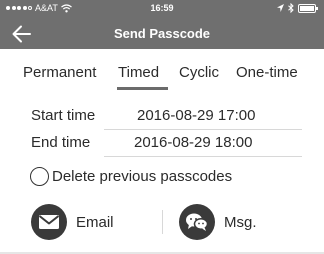 The width and height of the screenshot is (324, 254). Describe the element at coordinates (142, 88) in the screenshot. I see `active-tab-indicator` at that location.